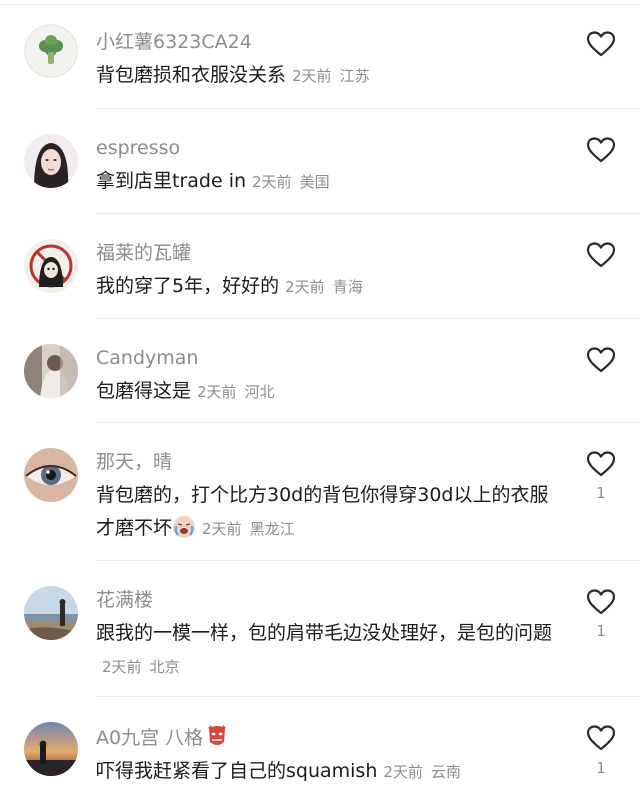 This screenshot has width=640, height=799. I want to click on comment-location: 江苏, so click(354, 76).